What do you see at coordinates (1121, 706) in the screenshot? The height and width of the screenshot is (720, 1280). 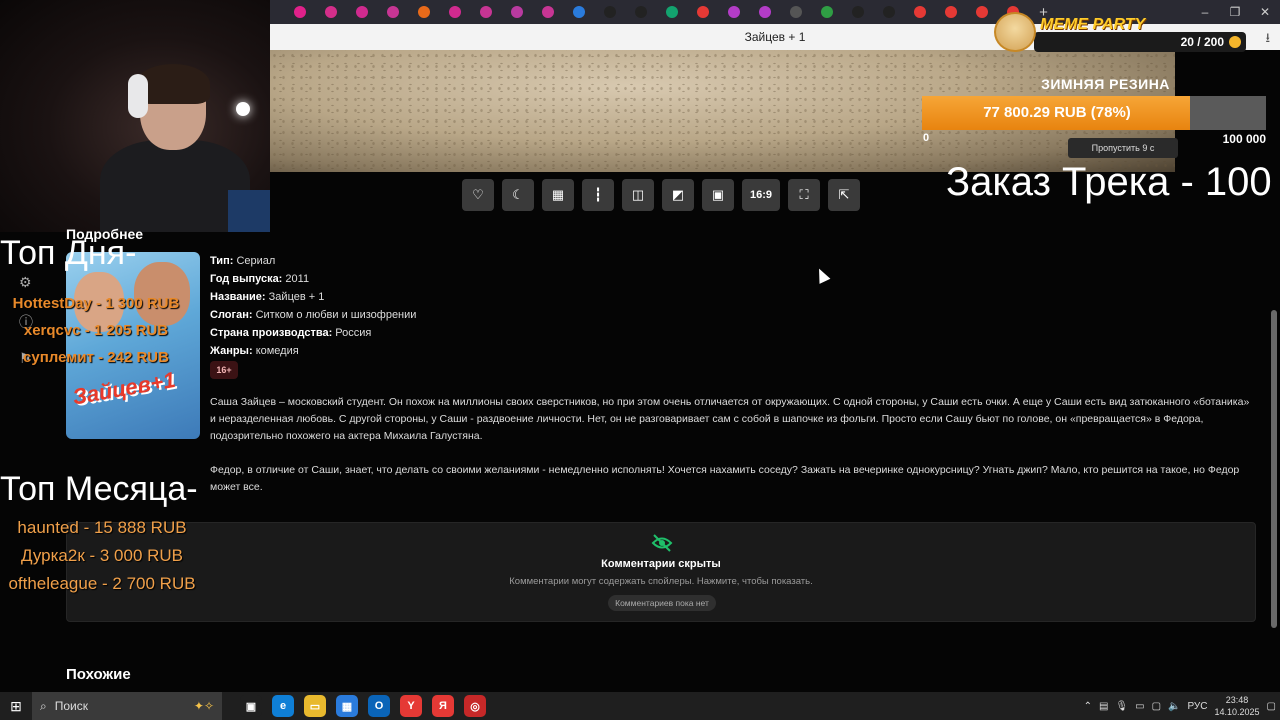 I see `mic-icon: 🎙` at bounding box center [1121, 706].